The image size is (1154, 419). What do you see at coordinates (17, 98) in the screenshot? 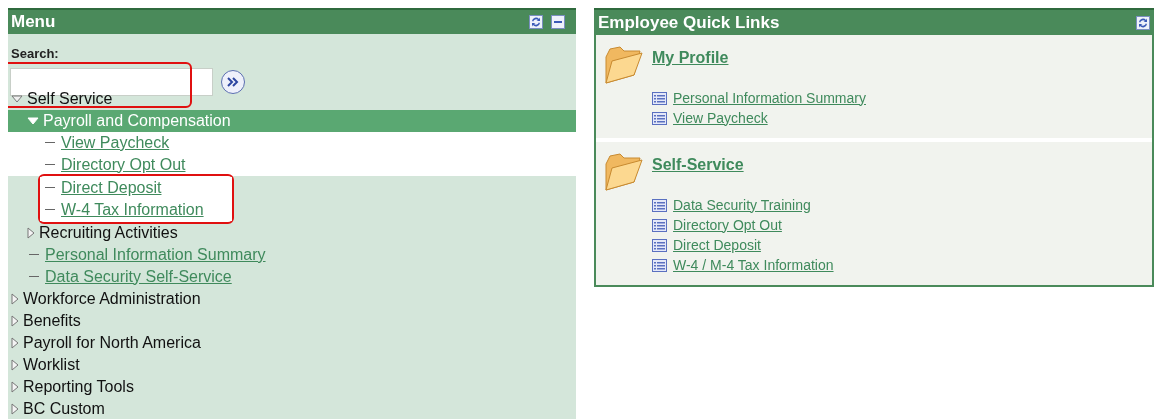
I see `expanded-triangle-icon` at bounding box center [17, 98].